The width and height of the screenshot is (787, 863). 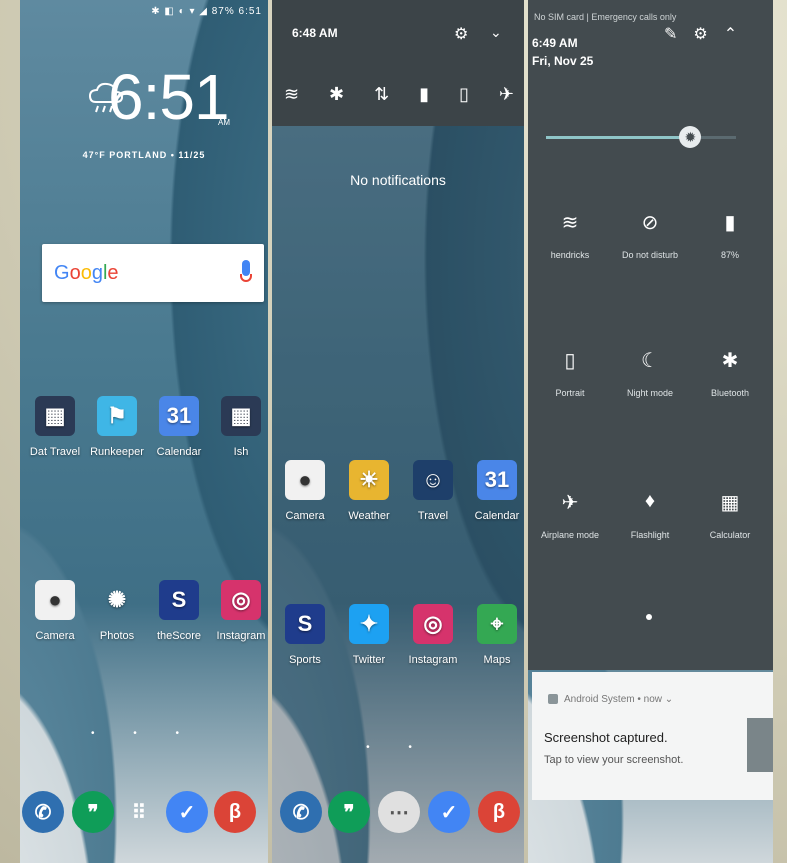 I want to click on dock: ✆ ❞ ⋯ ✓ β, so click(x=398, y=815).